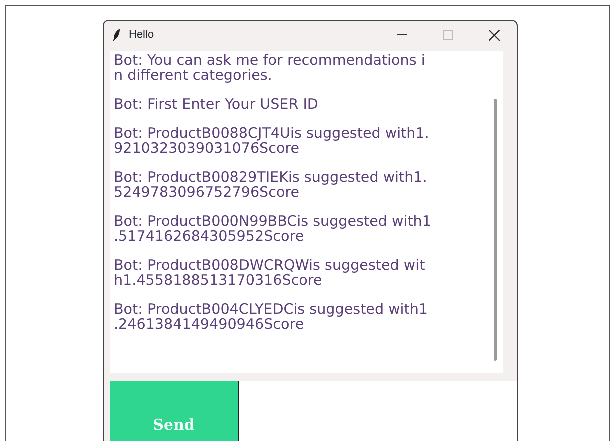 The image size is (615, 441). What do you see at coordinates (271, 186) in the screenshot?
I see `chat-message: Bot: ProductB00829TIEKis suggested with1. 5249783096752796Score` at bounding box center [271, 186].